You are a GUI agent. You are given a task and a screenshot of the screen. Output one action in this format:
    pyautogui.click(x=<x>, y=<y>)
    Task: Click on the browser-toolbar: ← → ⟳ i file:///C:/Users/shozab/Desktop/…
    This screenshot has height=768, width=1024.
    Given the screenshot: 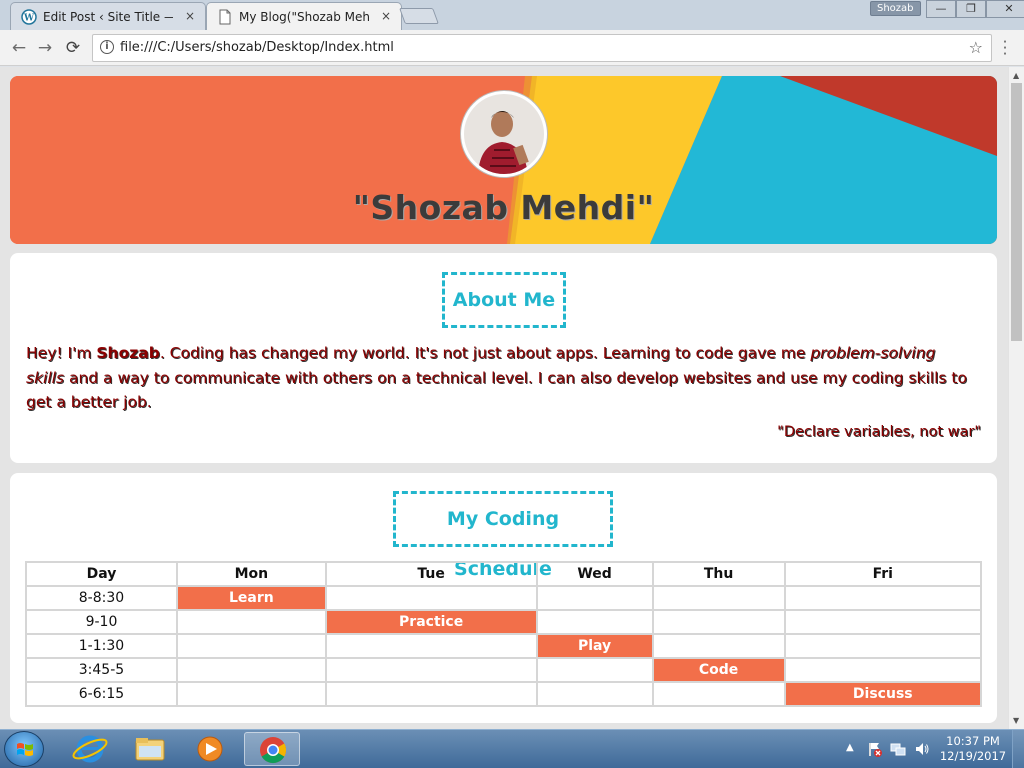 What is the action you would take?
    pyautogui.click(x=512, y=48)
    